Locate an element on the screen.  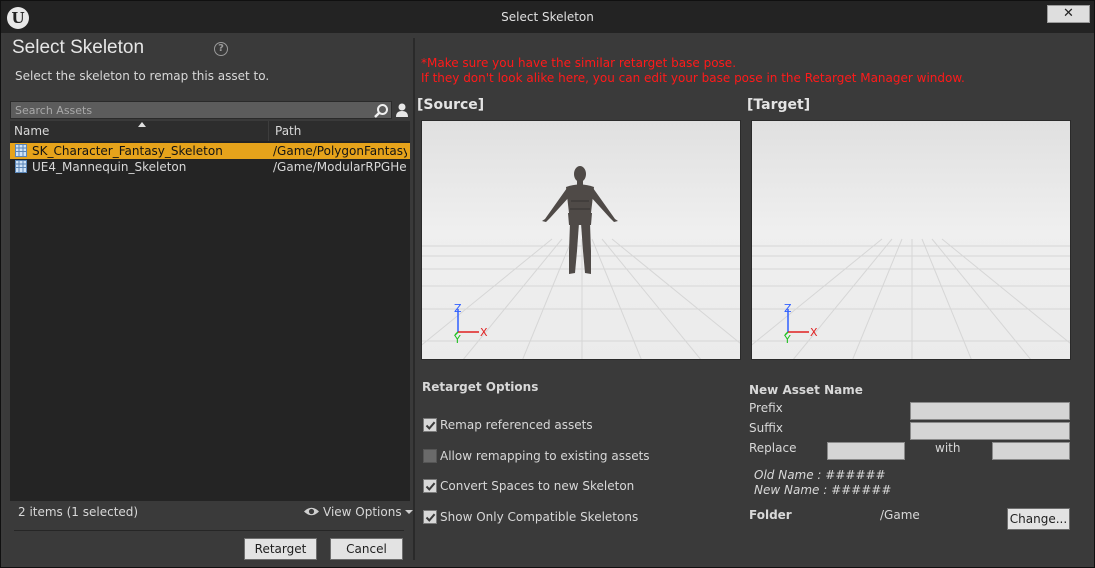
folder-label: Folder is located at coordinates (770, 515).